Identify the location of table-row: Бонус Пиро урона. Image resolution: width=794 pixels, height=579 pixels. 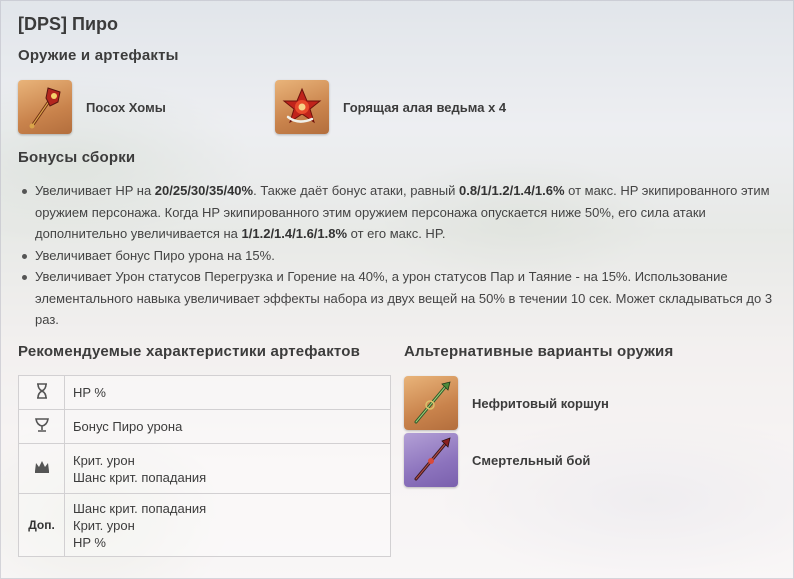
(204, 426).